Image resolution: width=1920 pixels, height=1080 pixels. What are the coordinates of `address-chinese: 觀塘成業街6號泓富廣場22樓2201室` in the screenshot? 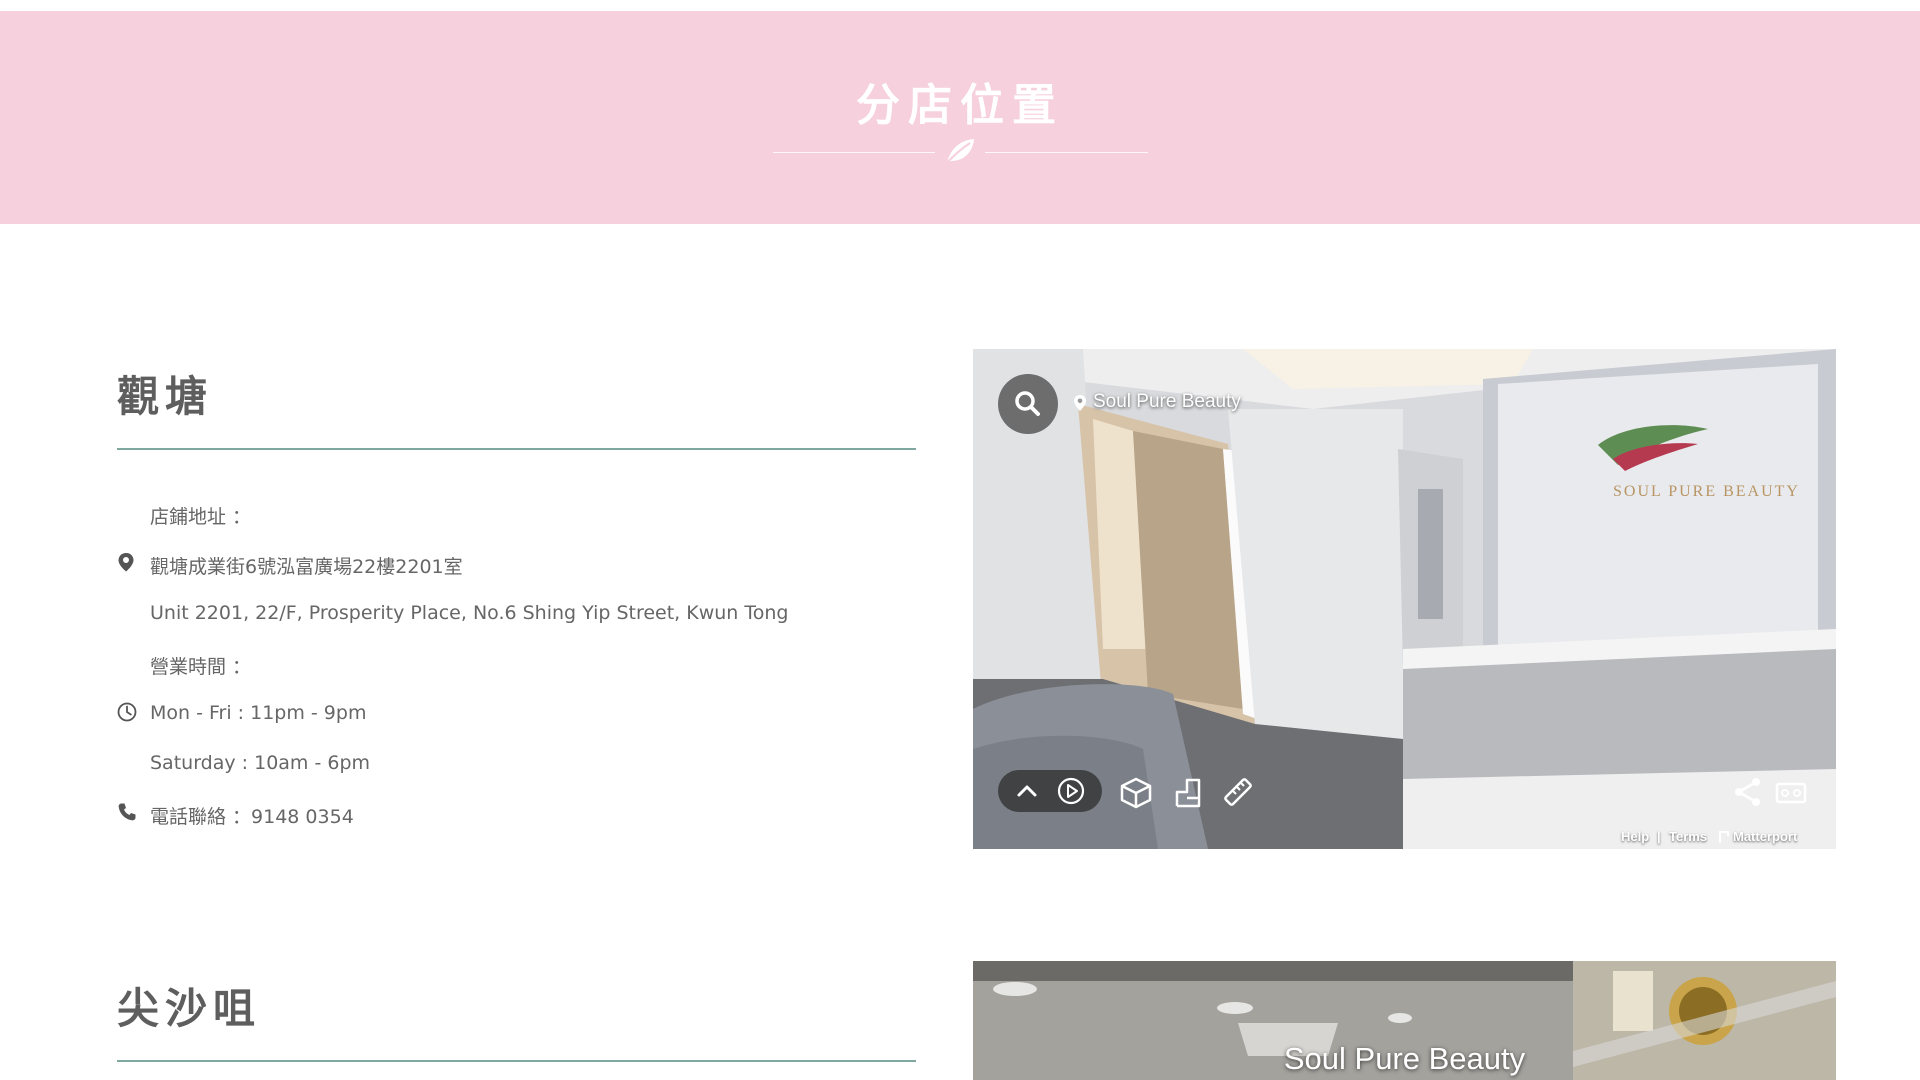 It's located at (306, 567).